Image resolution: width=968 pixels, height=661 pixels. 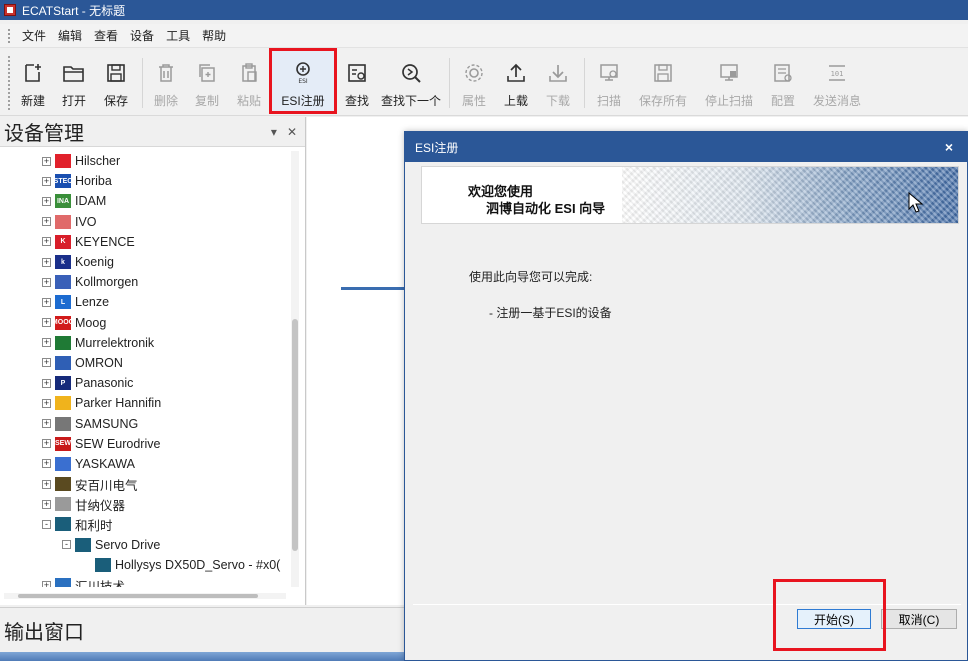 What do you see at coordinates (106, 35) in the screenshot?
I see `menu-view: 查看` at bounding box center [106, 35].